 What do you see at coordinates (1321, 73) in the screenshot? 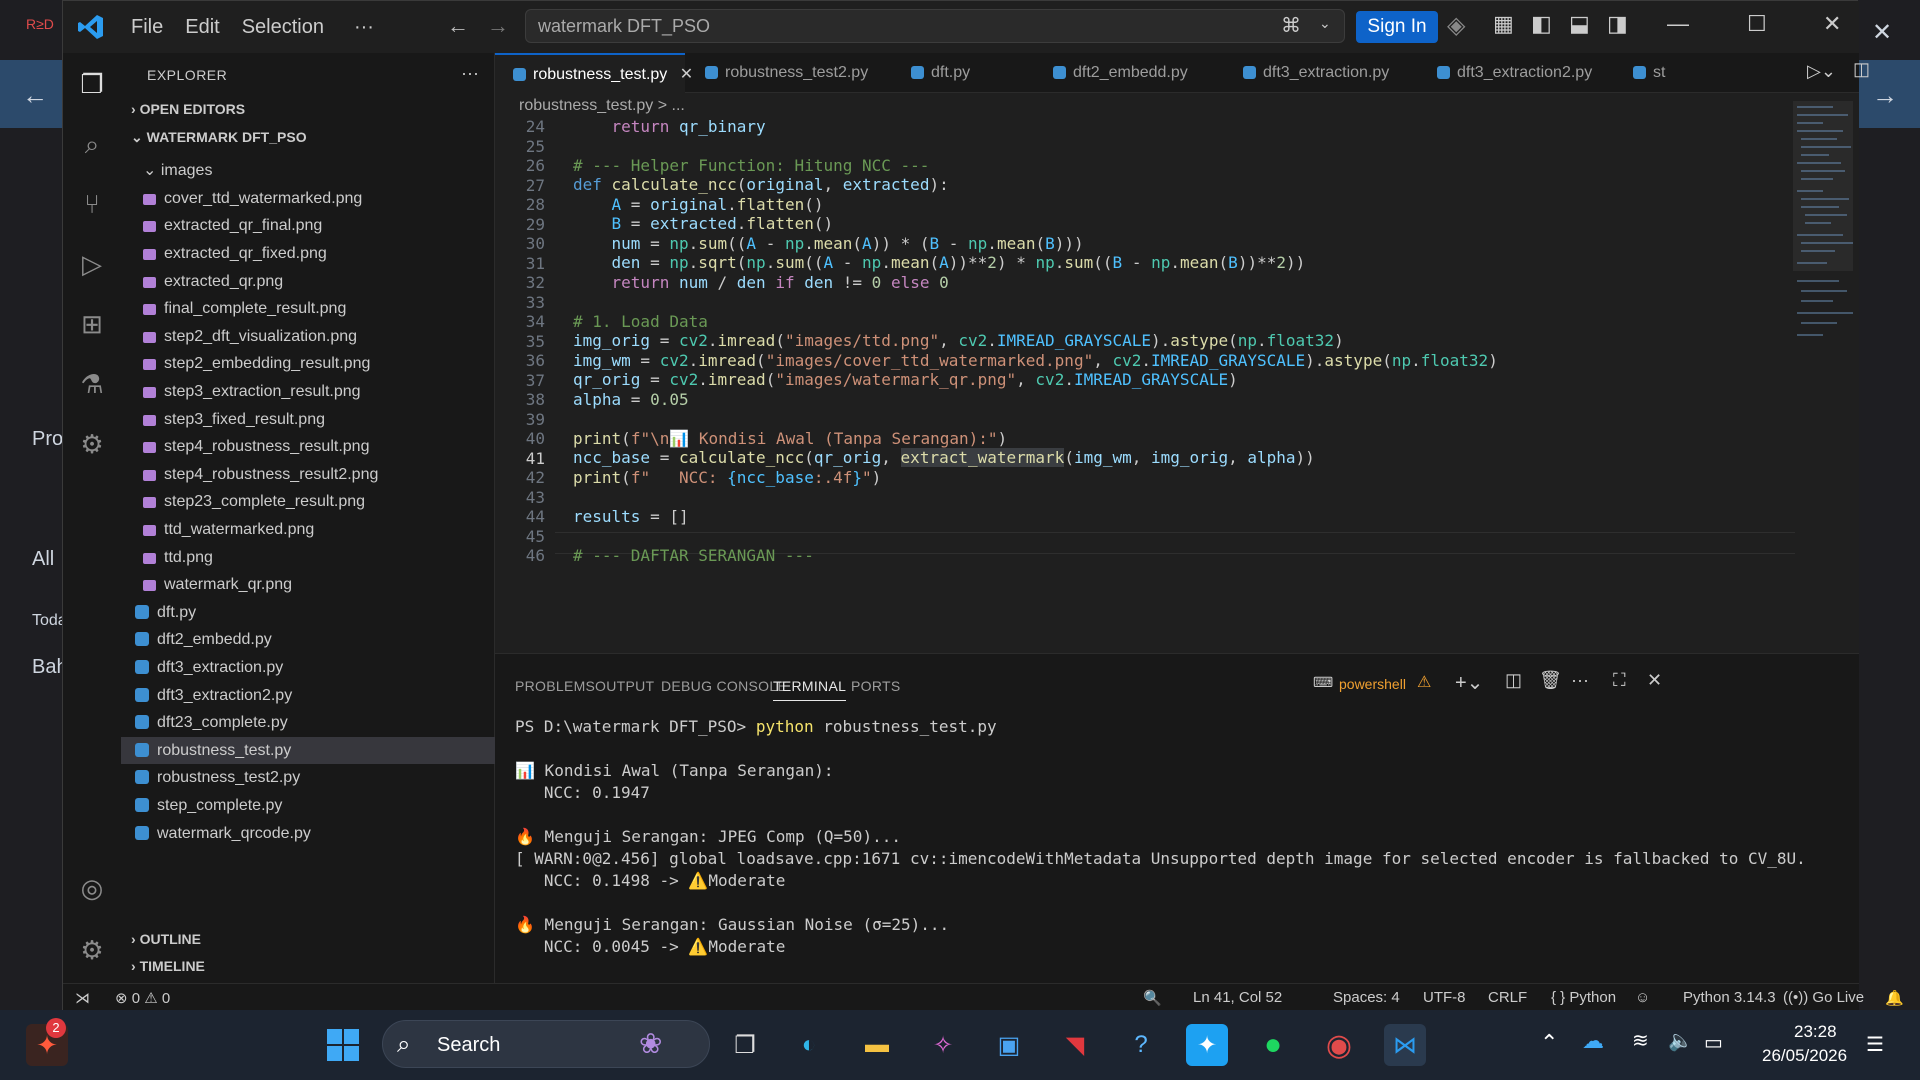
I see `editor-tab: dft3_extraction.py` at bounding box center [1321, 73].